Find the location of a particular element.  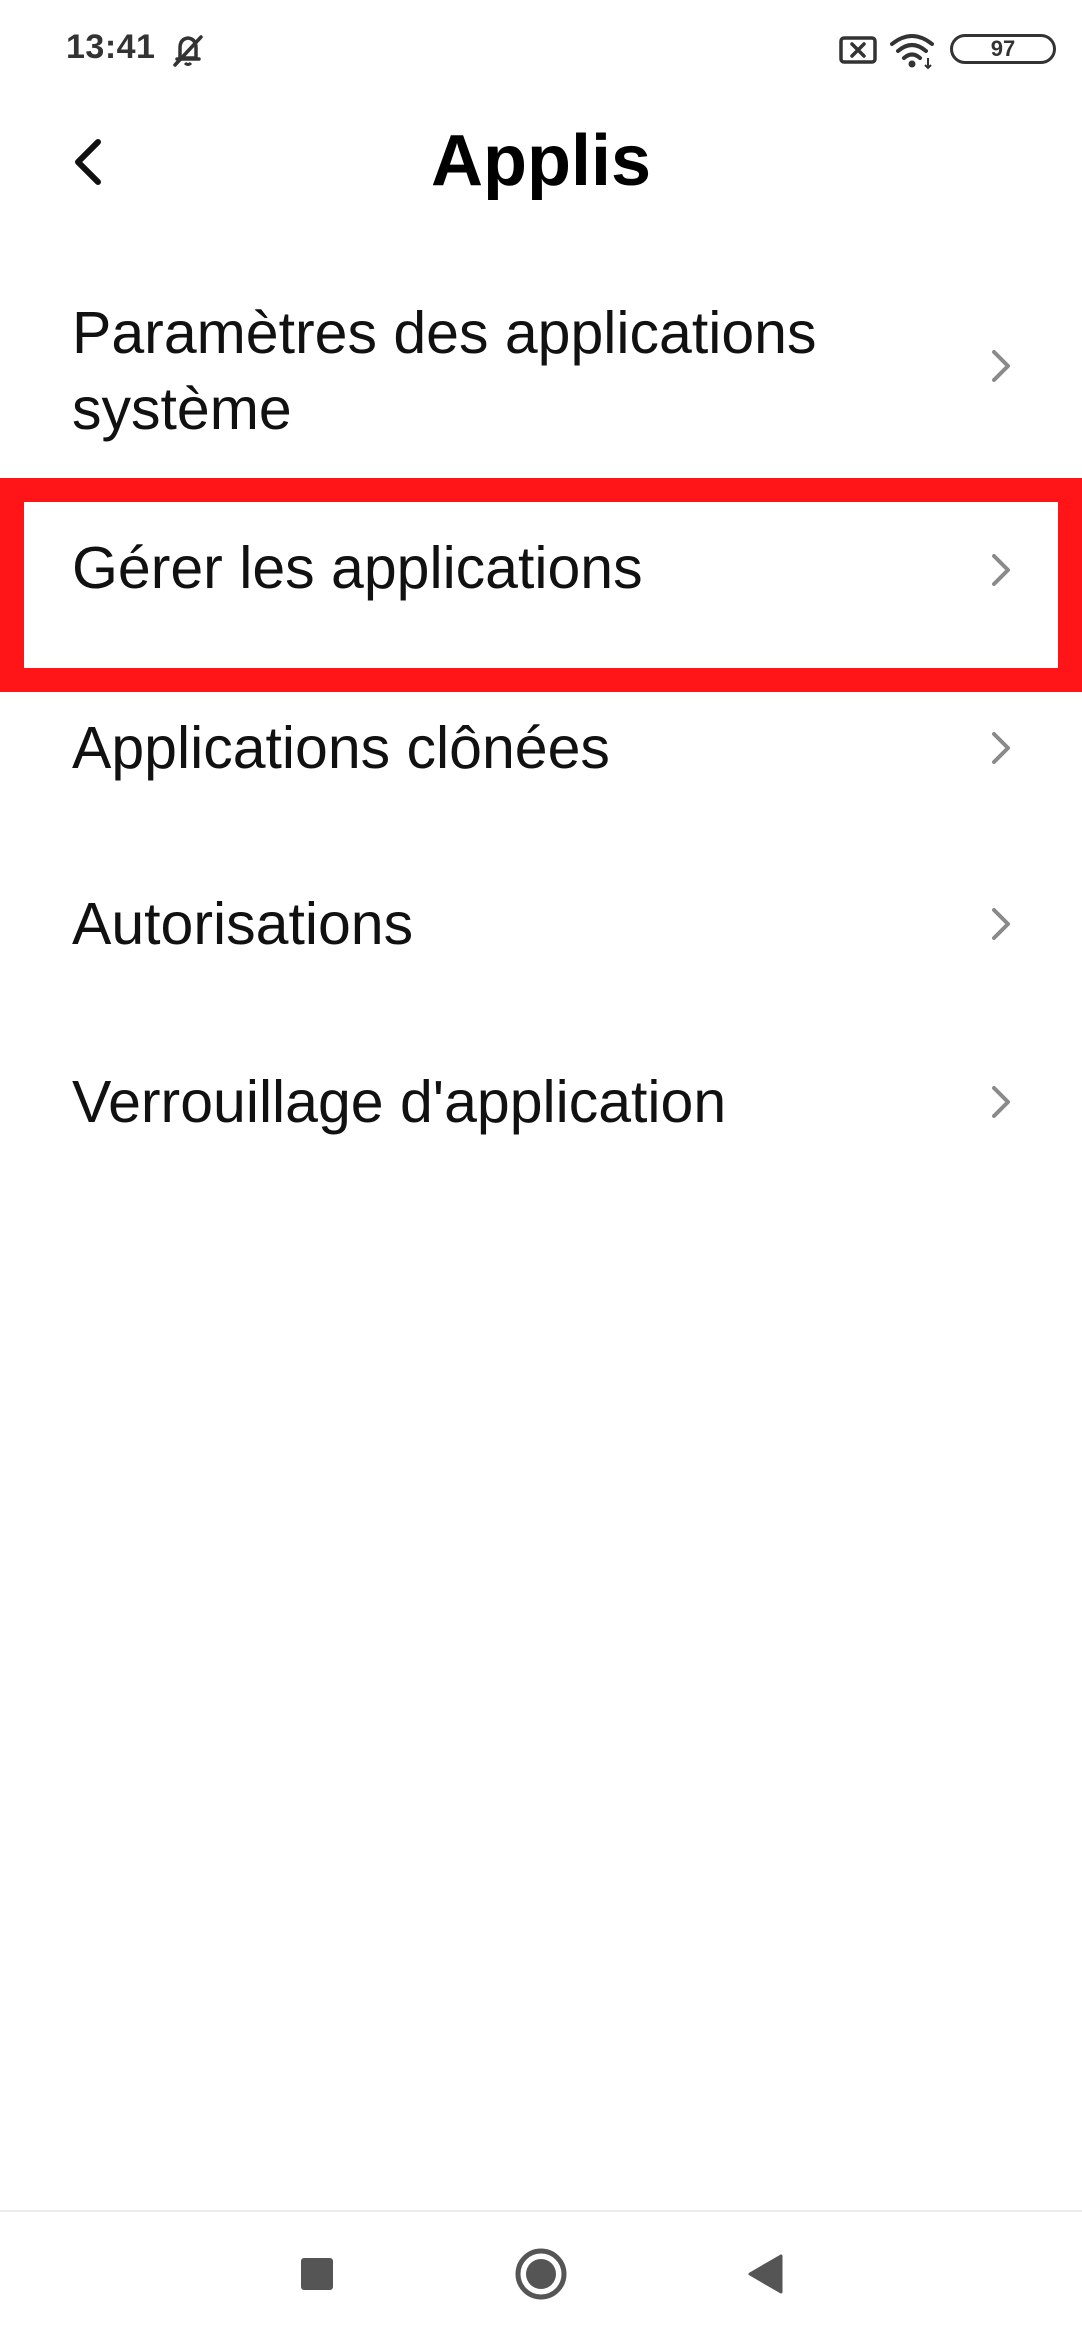

home-button is located at coordinates (541, 2276).